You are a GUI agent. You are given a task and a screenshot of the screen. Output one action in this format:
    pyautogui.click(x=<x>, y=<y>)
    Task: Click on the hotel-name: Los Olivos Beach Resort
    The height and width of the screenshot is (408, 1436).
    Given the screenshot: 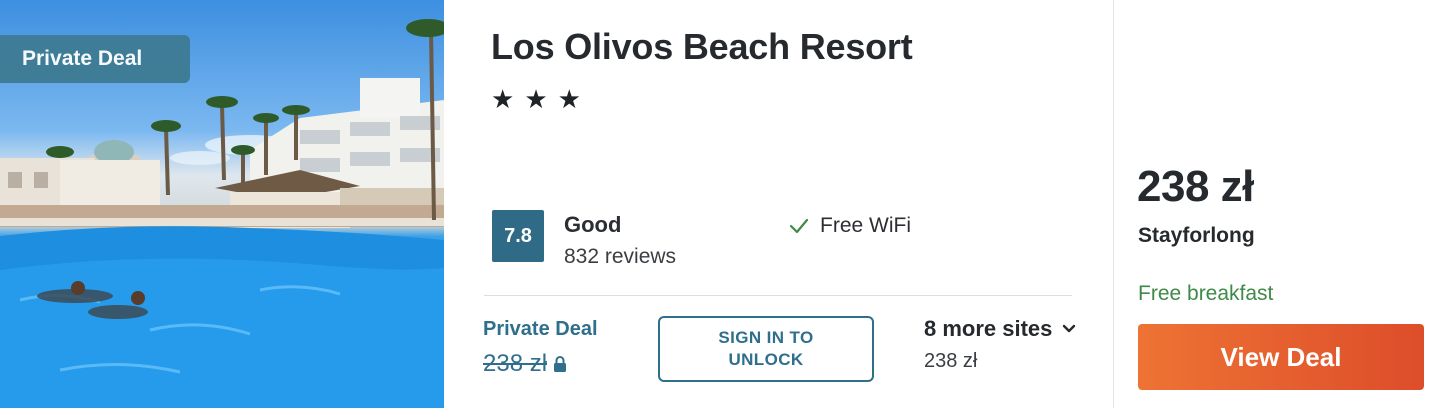 What is the action you would take?
    pyautogui.click(x=702, y=47)
    